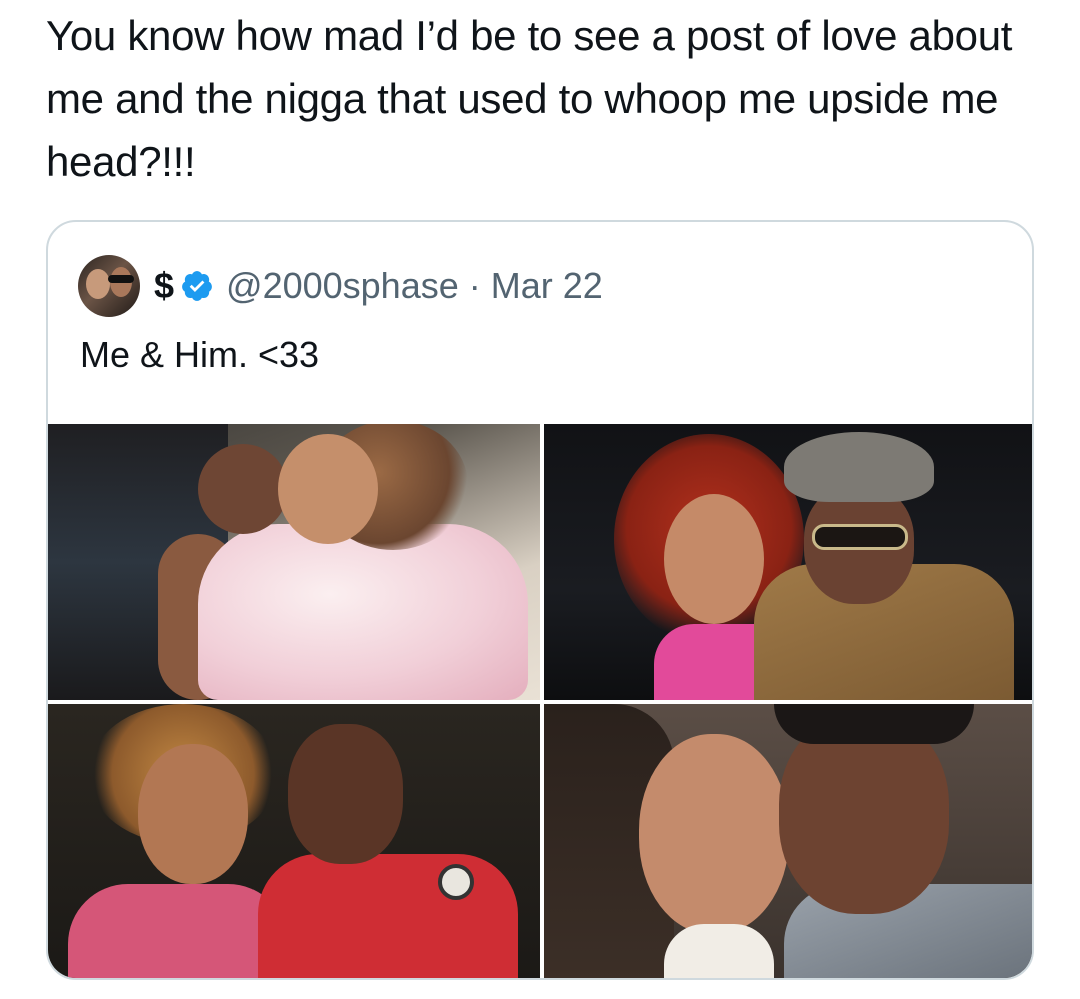 The image size is (1080, 999). What do you see at coordinates (98, 284) in the screenshot?
I see `avatar-face` at bounding box center [98, 284].